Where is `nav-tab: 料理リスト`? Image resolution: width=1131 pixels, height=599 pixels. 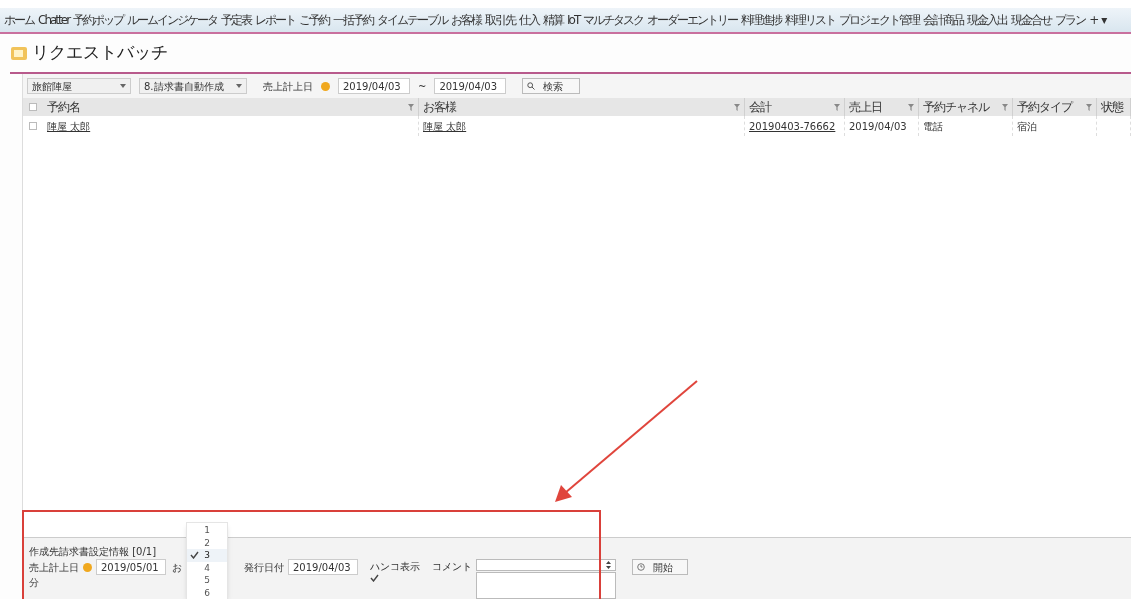
nav-tab: 料理リスト is located at coordinates (810, 20).